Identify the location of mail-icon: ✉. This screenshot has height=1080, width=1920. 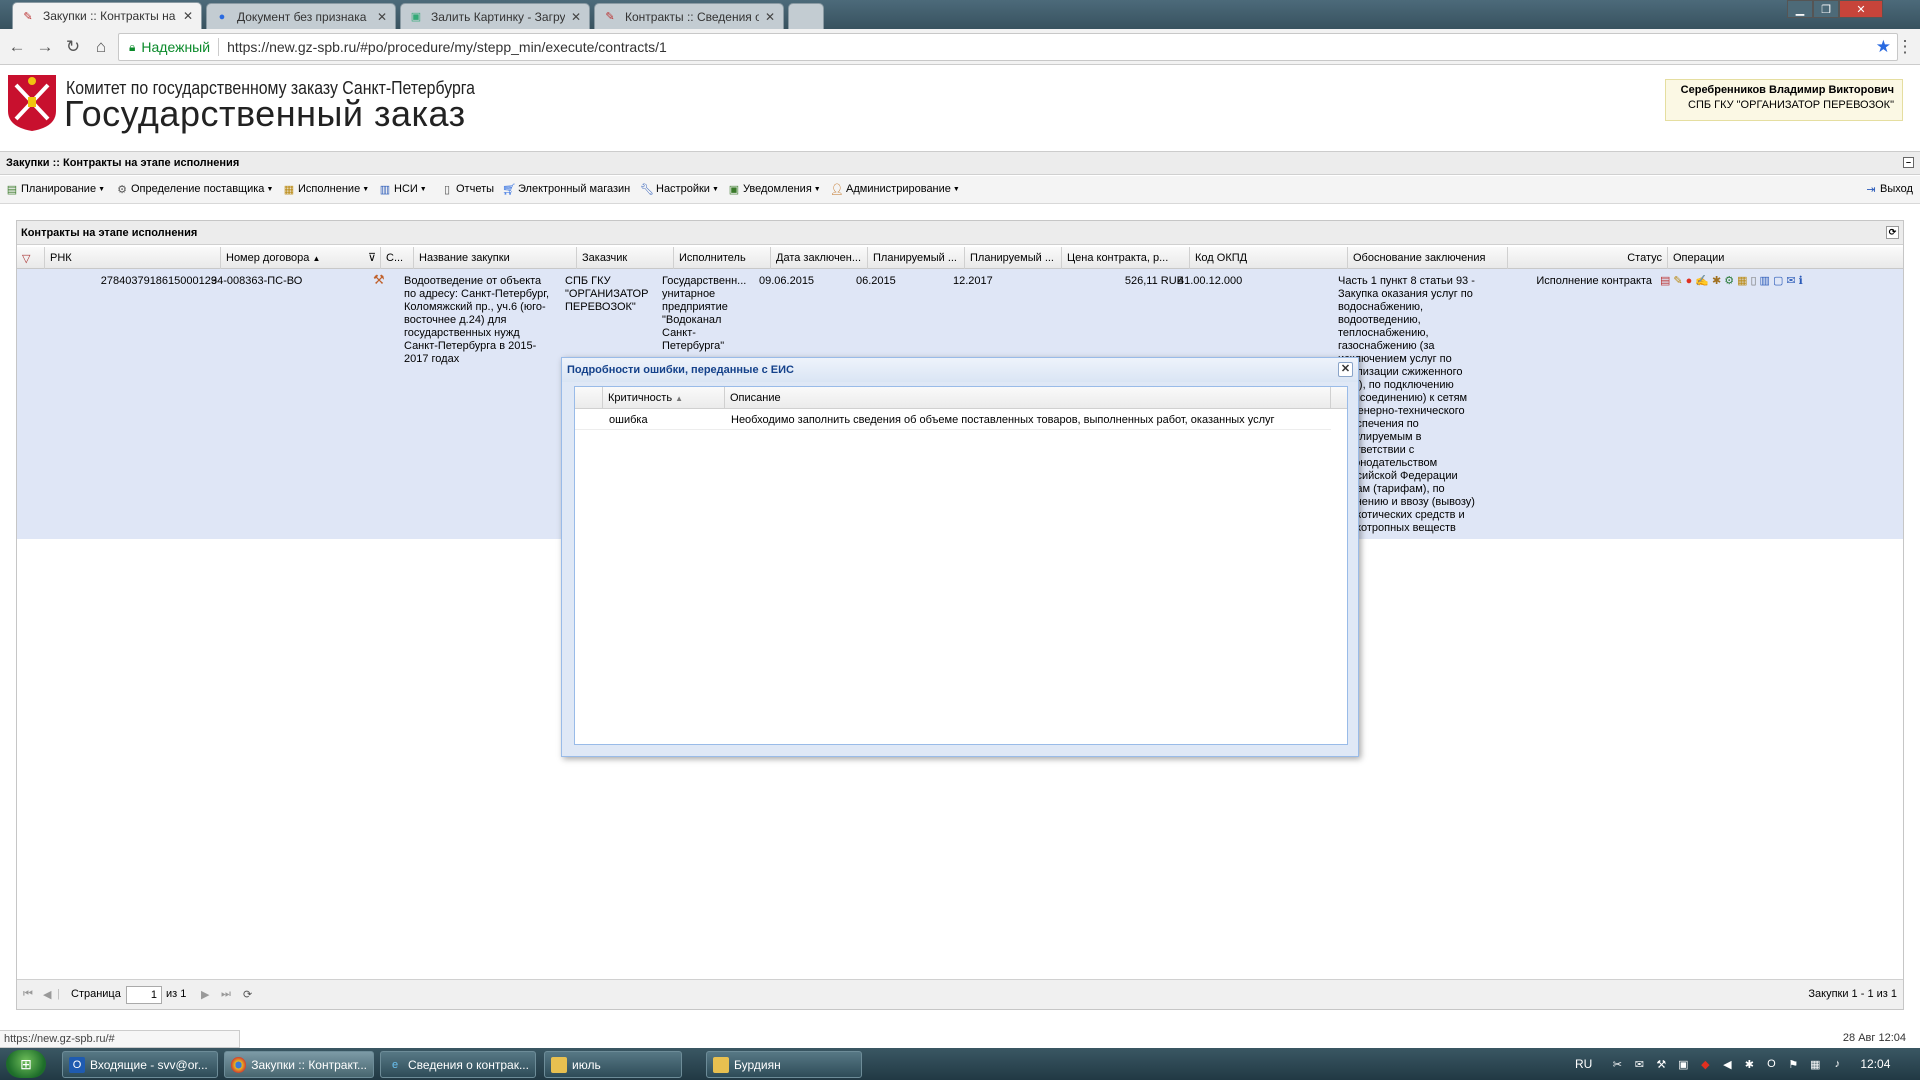
(1639, 1064).